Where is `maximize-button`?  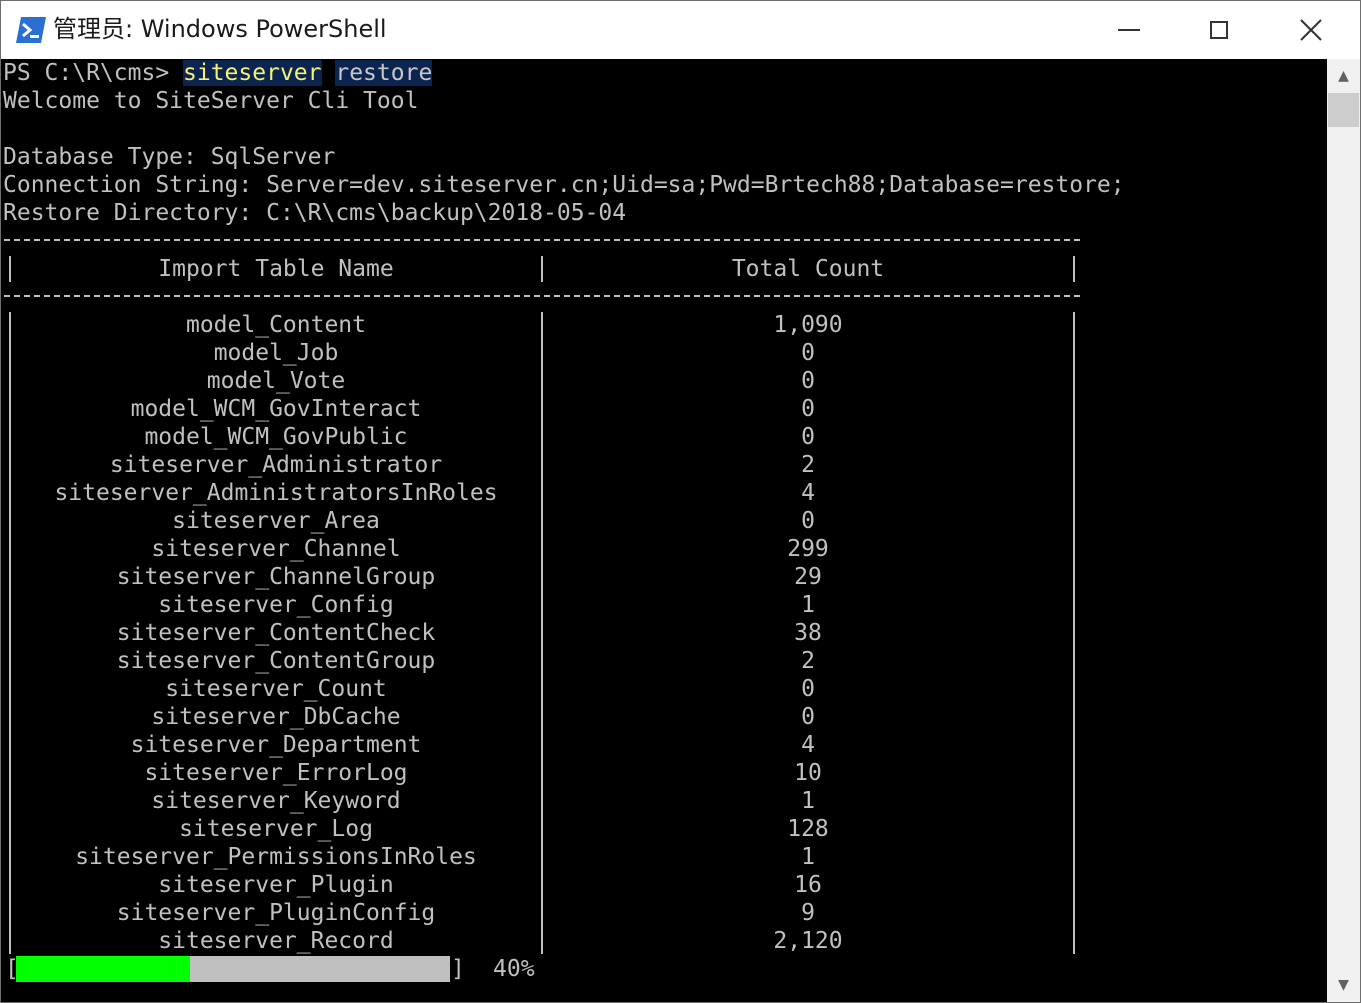 maximize-button is located at coordinates (1219, 30).